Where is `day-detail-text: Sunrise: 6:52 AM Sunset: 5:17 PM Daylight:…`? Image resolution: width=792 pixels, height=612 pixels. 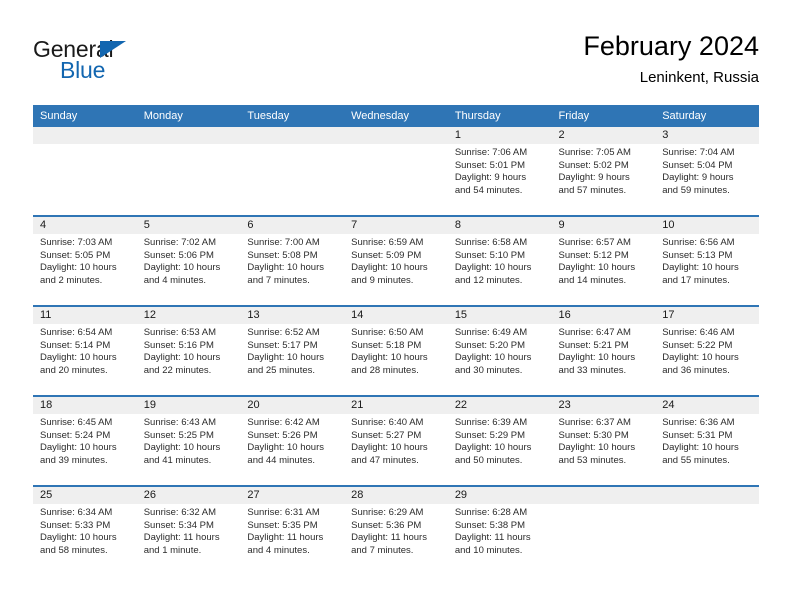
day-detail-text: Sunrise: 6:52 AM Sunset: 5:17 PM Daylight:… is located at coordinates (292, 350).